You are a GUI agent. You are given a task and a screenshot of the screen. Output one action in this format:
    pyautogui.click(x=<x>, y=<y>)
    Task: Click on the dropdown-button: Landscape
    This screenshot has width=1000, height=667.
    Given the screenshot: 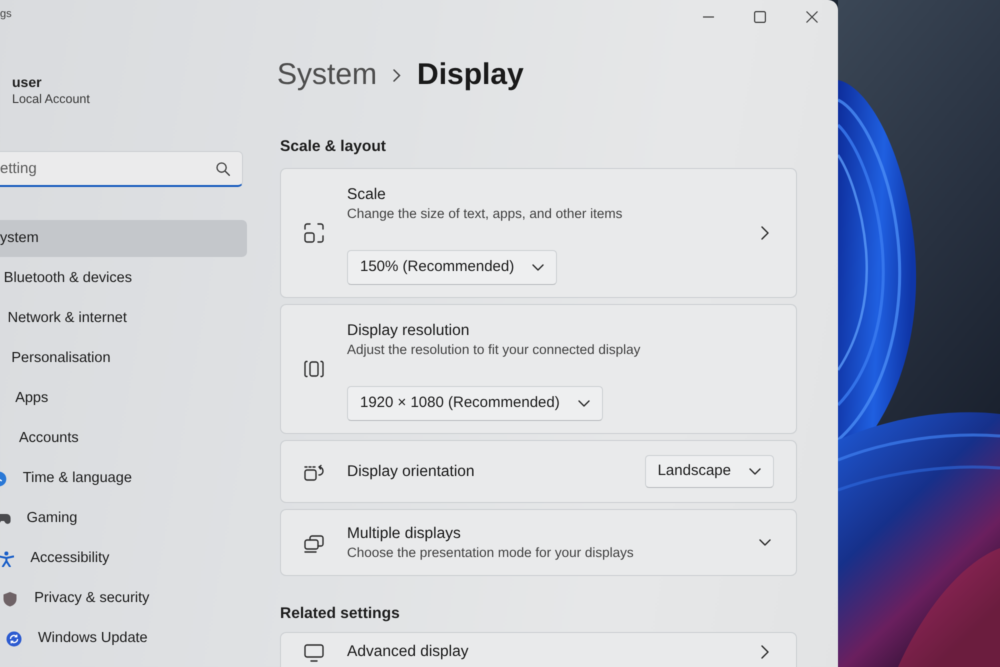 What is the action you would take?
    pyautogui.click(x=709, y=471)
    